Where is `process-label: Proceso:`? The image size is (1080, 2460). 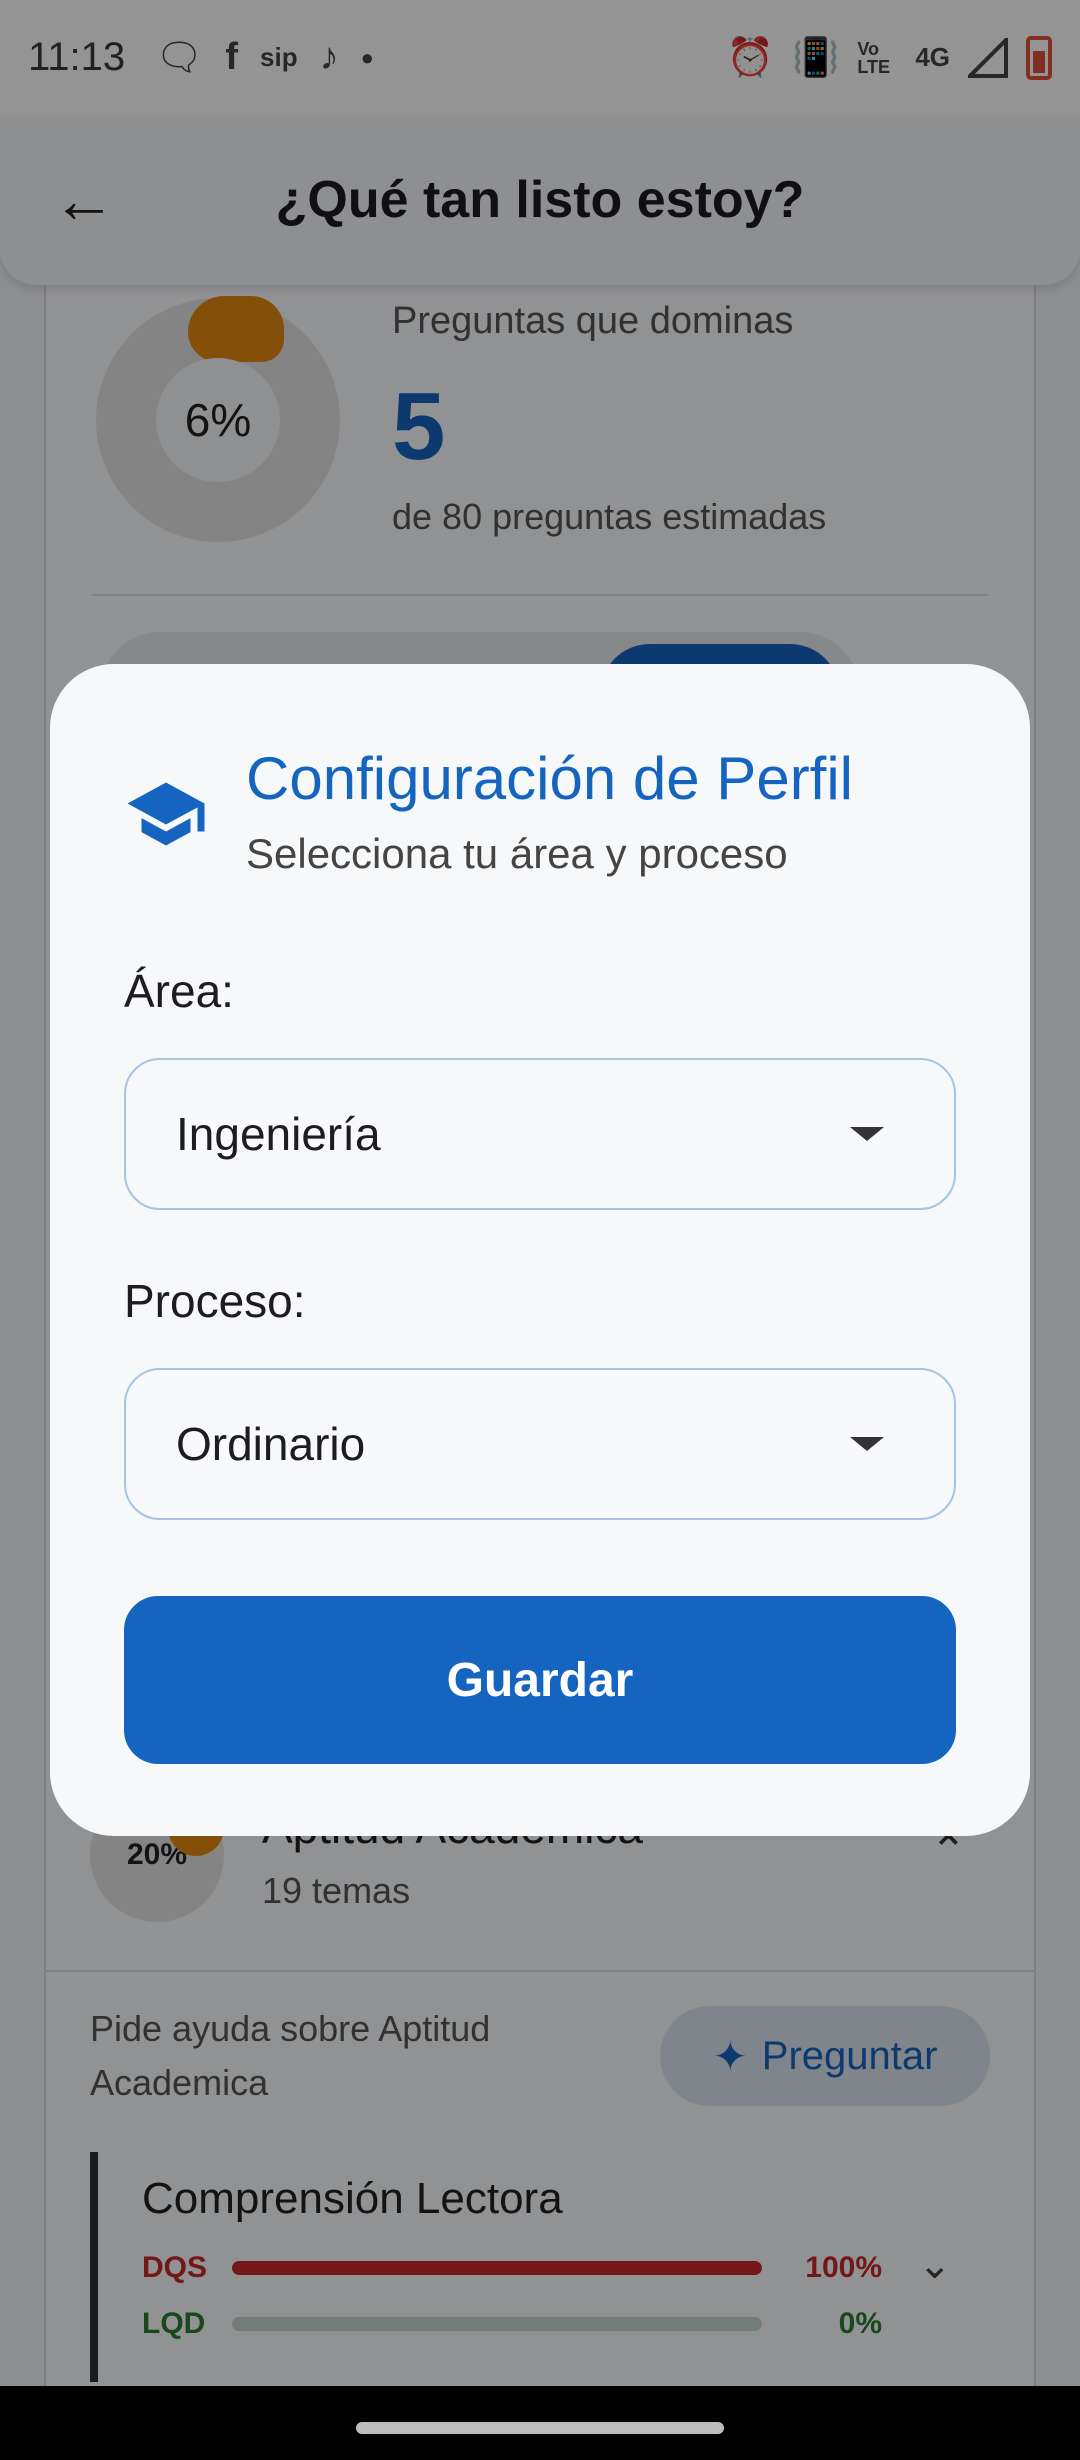
process-label: Proceso: is located at coordinates (215, 1301).